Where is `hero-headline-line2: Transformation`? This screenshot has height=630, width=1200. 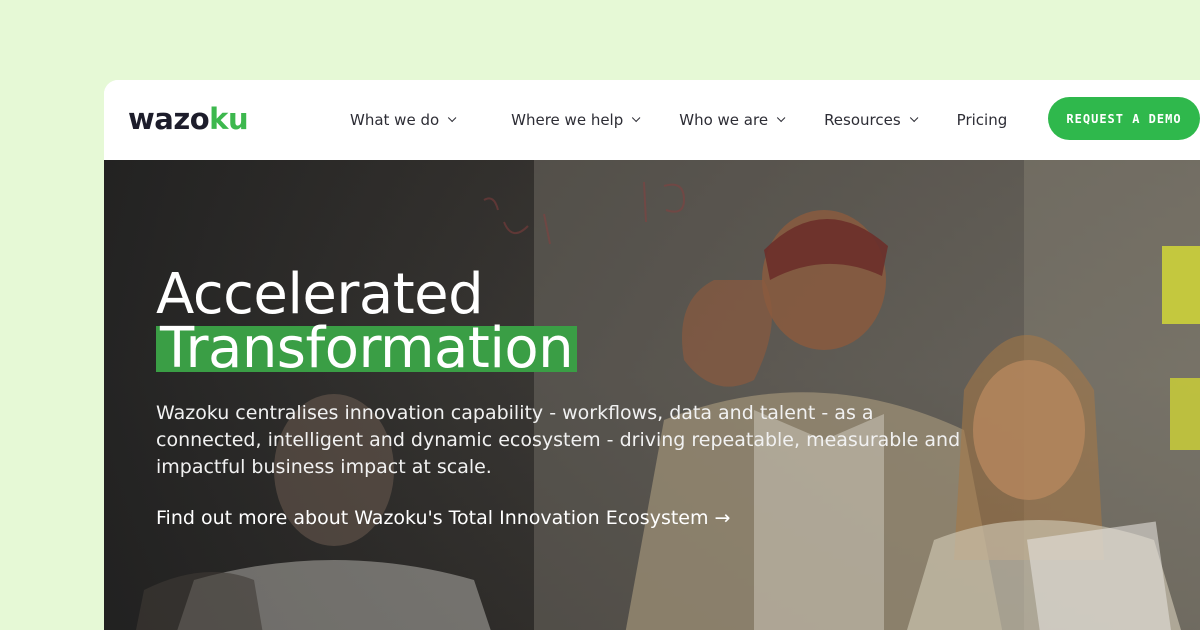 hero-headline-line2: Transformation is located at coordinates (367, 349).